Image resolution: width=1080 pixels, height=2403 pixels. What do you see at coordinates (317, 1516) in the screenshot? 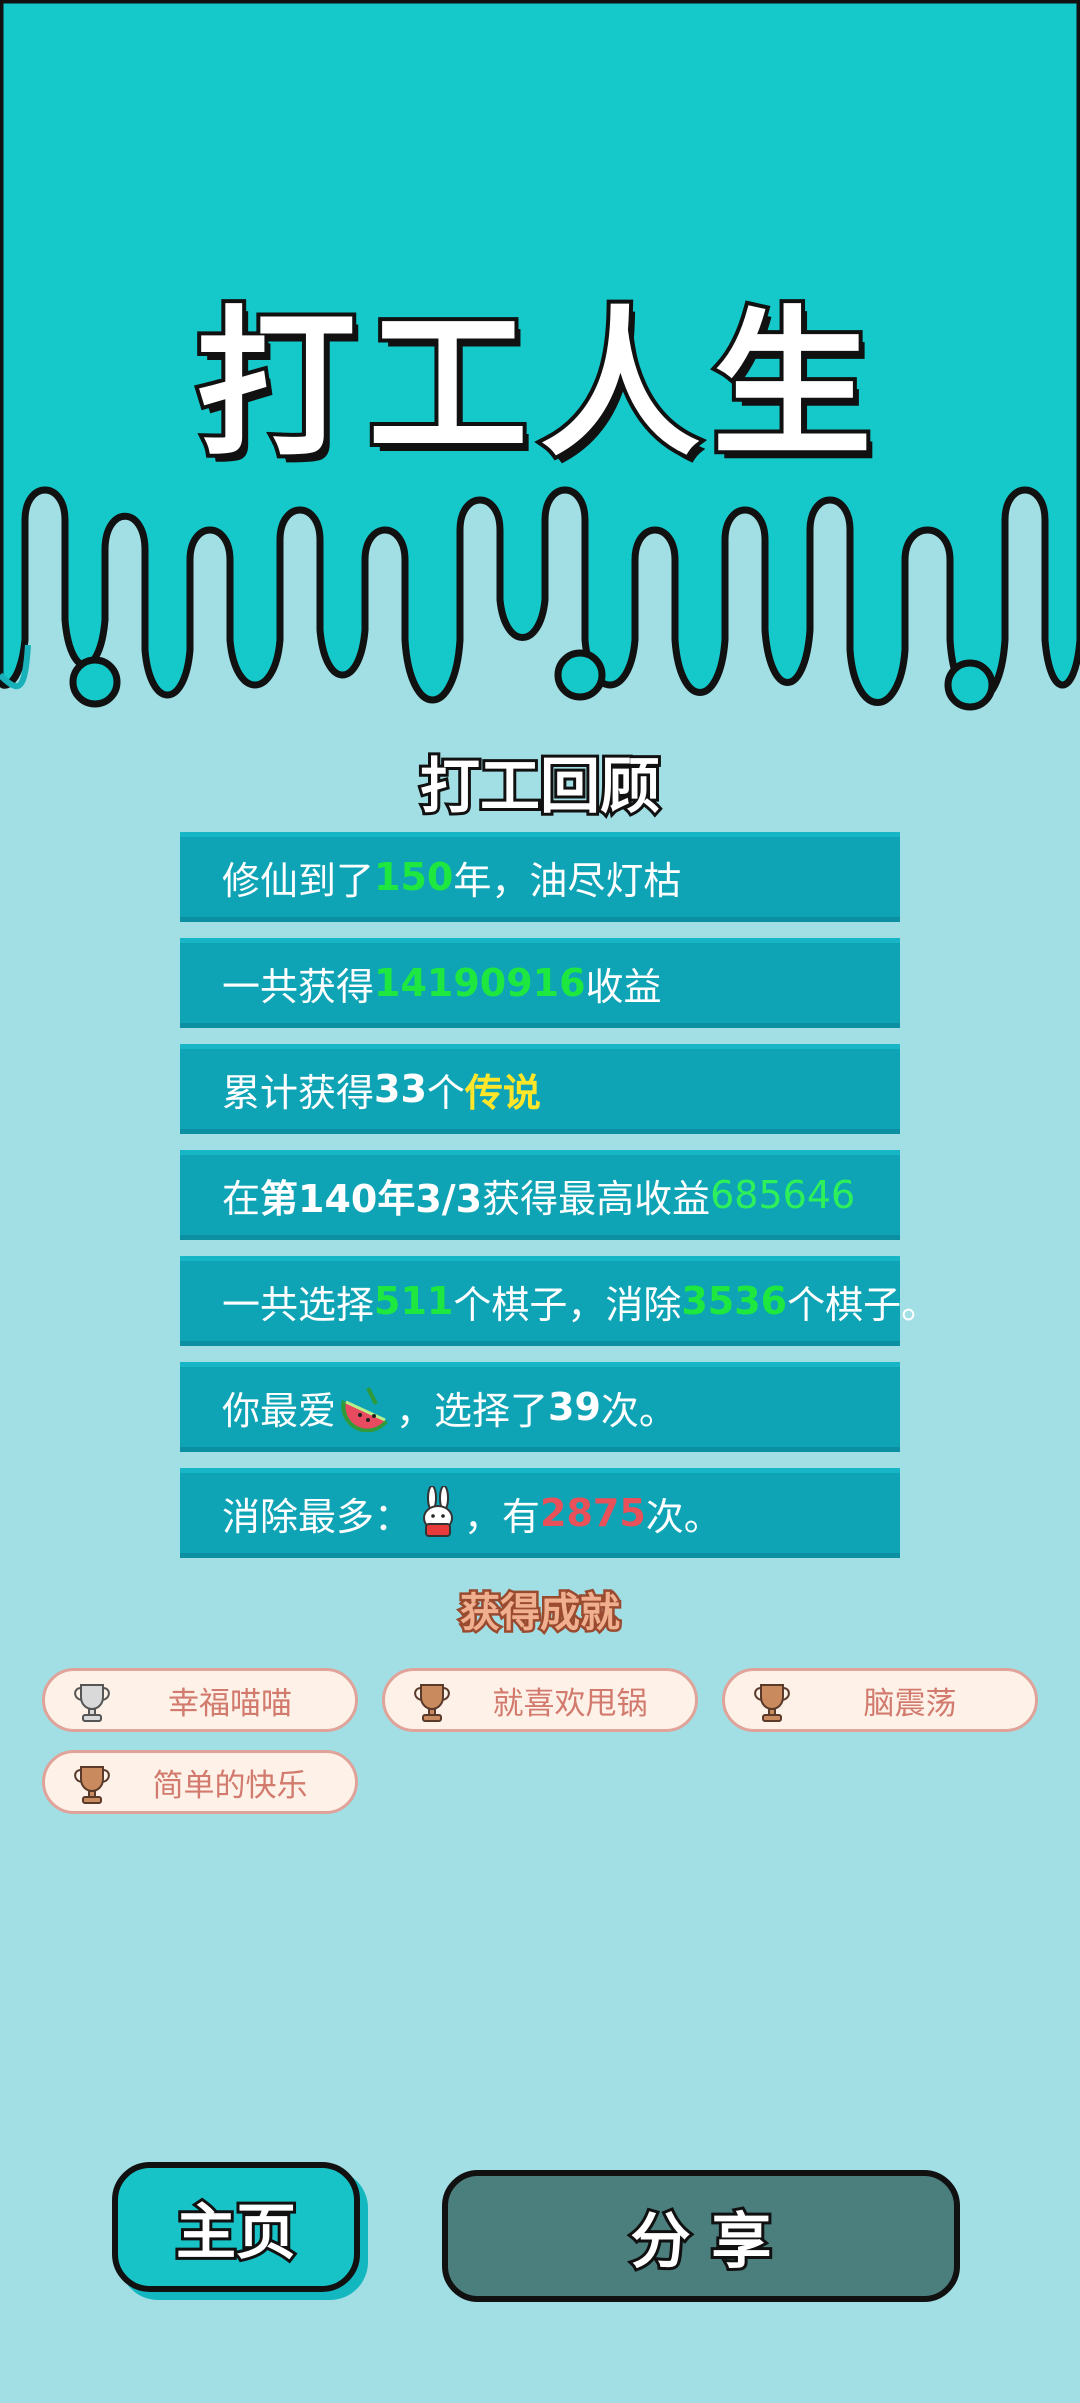
I see `stat-text: 消除最多：` at bounding box center [317, 1516].